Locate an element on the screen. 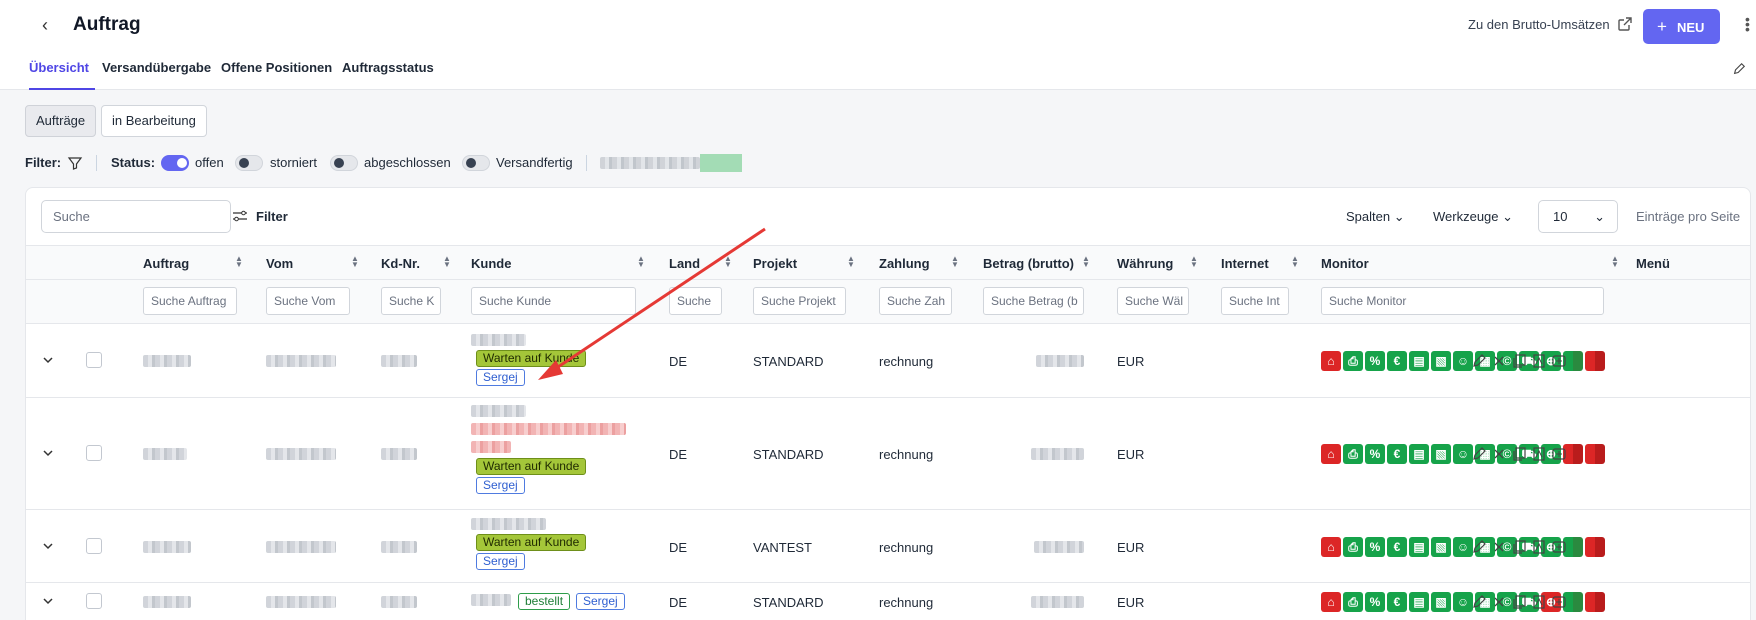 Image resolution: width=1756 pixels, height=620 pixels. col-land: Land is located at coordinates (684, 263).